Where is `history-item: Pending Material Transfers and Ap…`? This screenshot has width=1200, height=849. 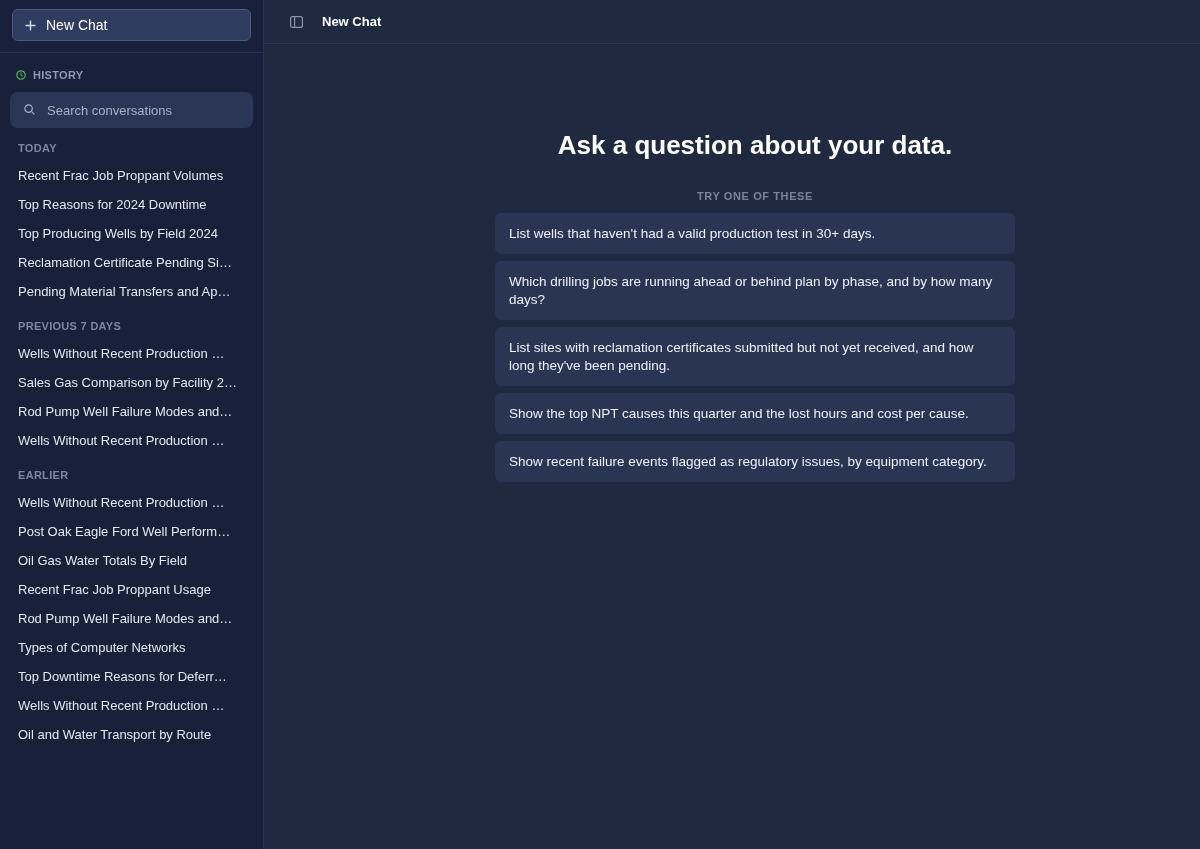 history-item: Pending Material Transfers and Ap… is located at coordinates (131, 291).